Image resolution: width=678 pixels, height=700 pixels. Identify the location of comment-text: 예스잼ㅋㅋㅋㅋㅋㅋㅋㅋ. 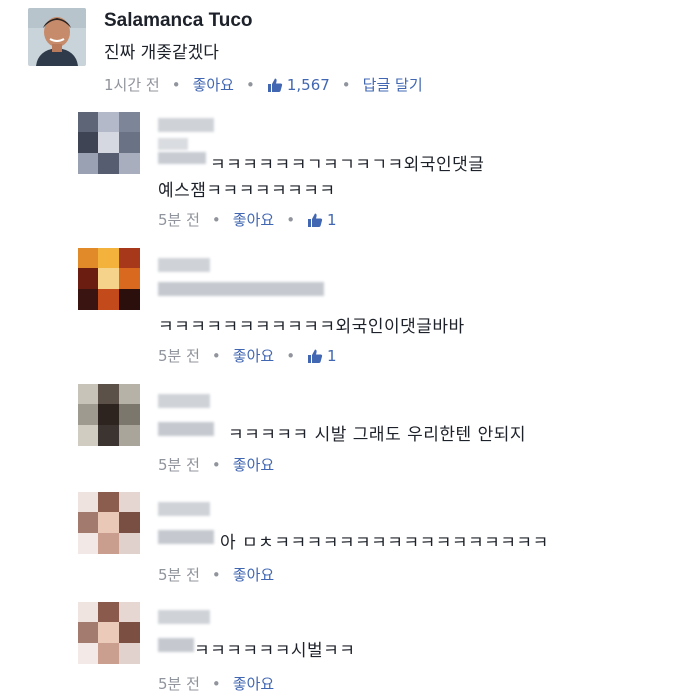
(247, 191).